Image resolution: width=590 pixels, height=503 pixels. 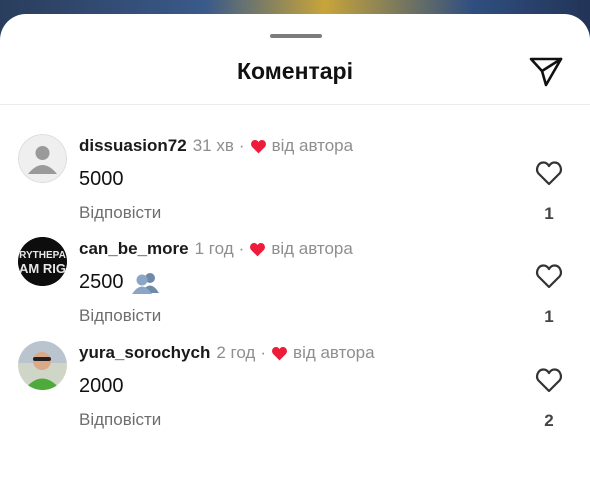 What do you see at coordinates (42, 255) in the screenshot?
I see `avatar-text-line1: RYTHEPA` at bounding box center [42, 255].